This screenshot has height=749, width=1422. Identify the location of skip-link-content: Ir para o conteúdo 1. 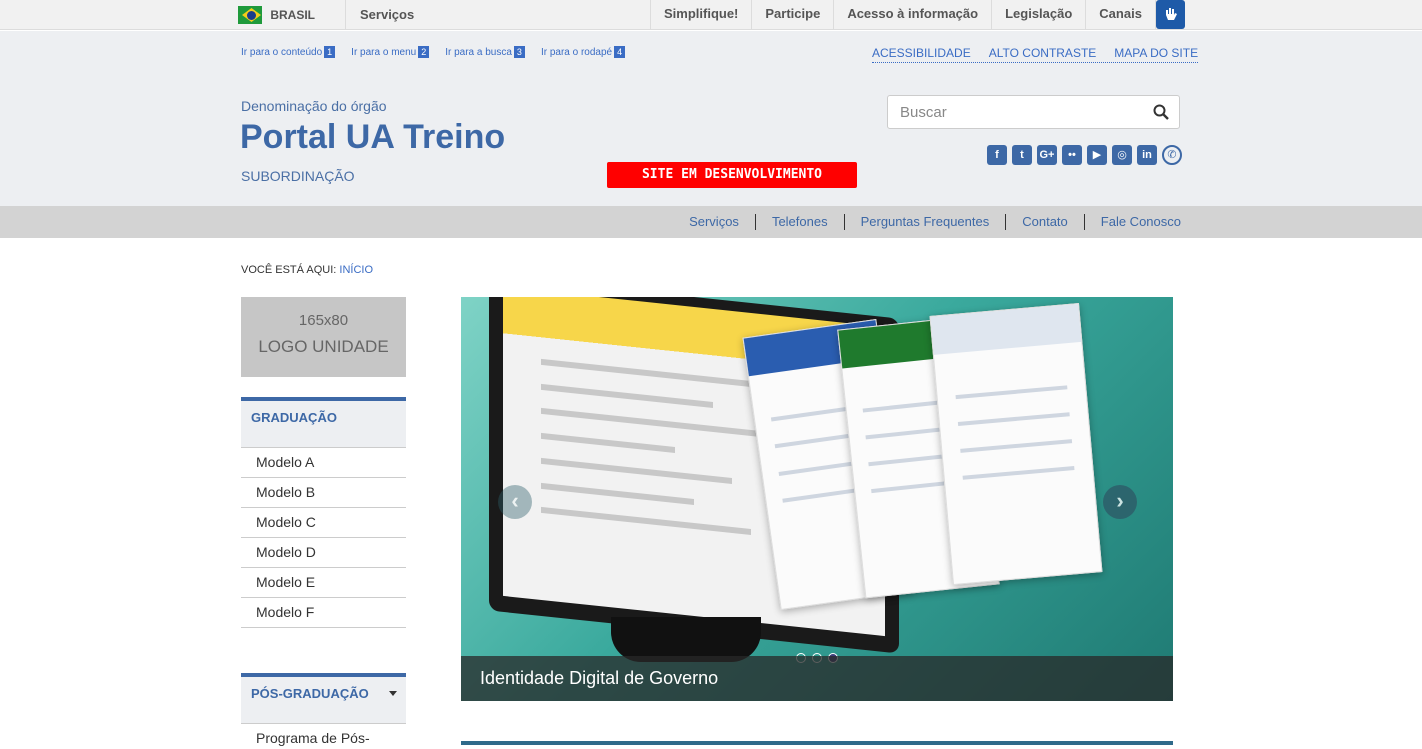
(288, 52).